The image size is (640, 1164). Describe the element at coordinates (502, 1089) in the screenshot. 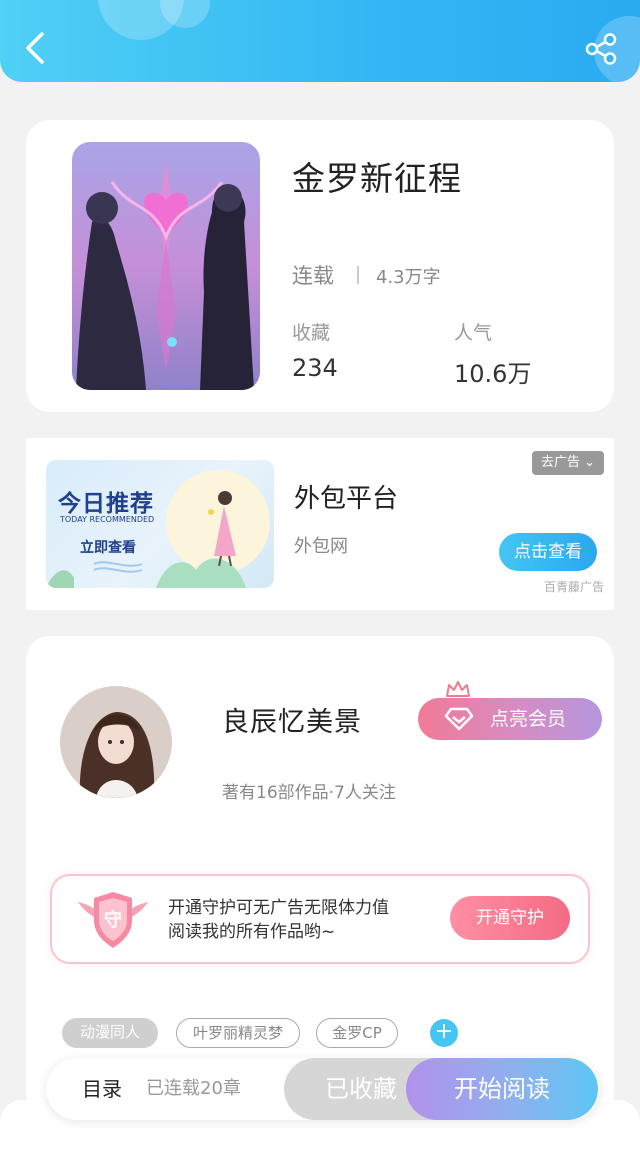

I see `start-reading-button: 开始阅读` at that location.